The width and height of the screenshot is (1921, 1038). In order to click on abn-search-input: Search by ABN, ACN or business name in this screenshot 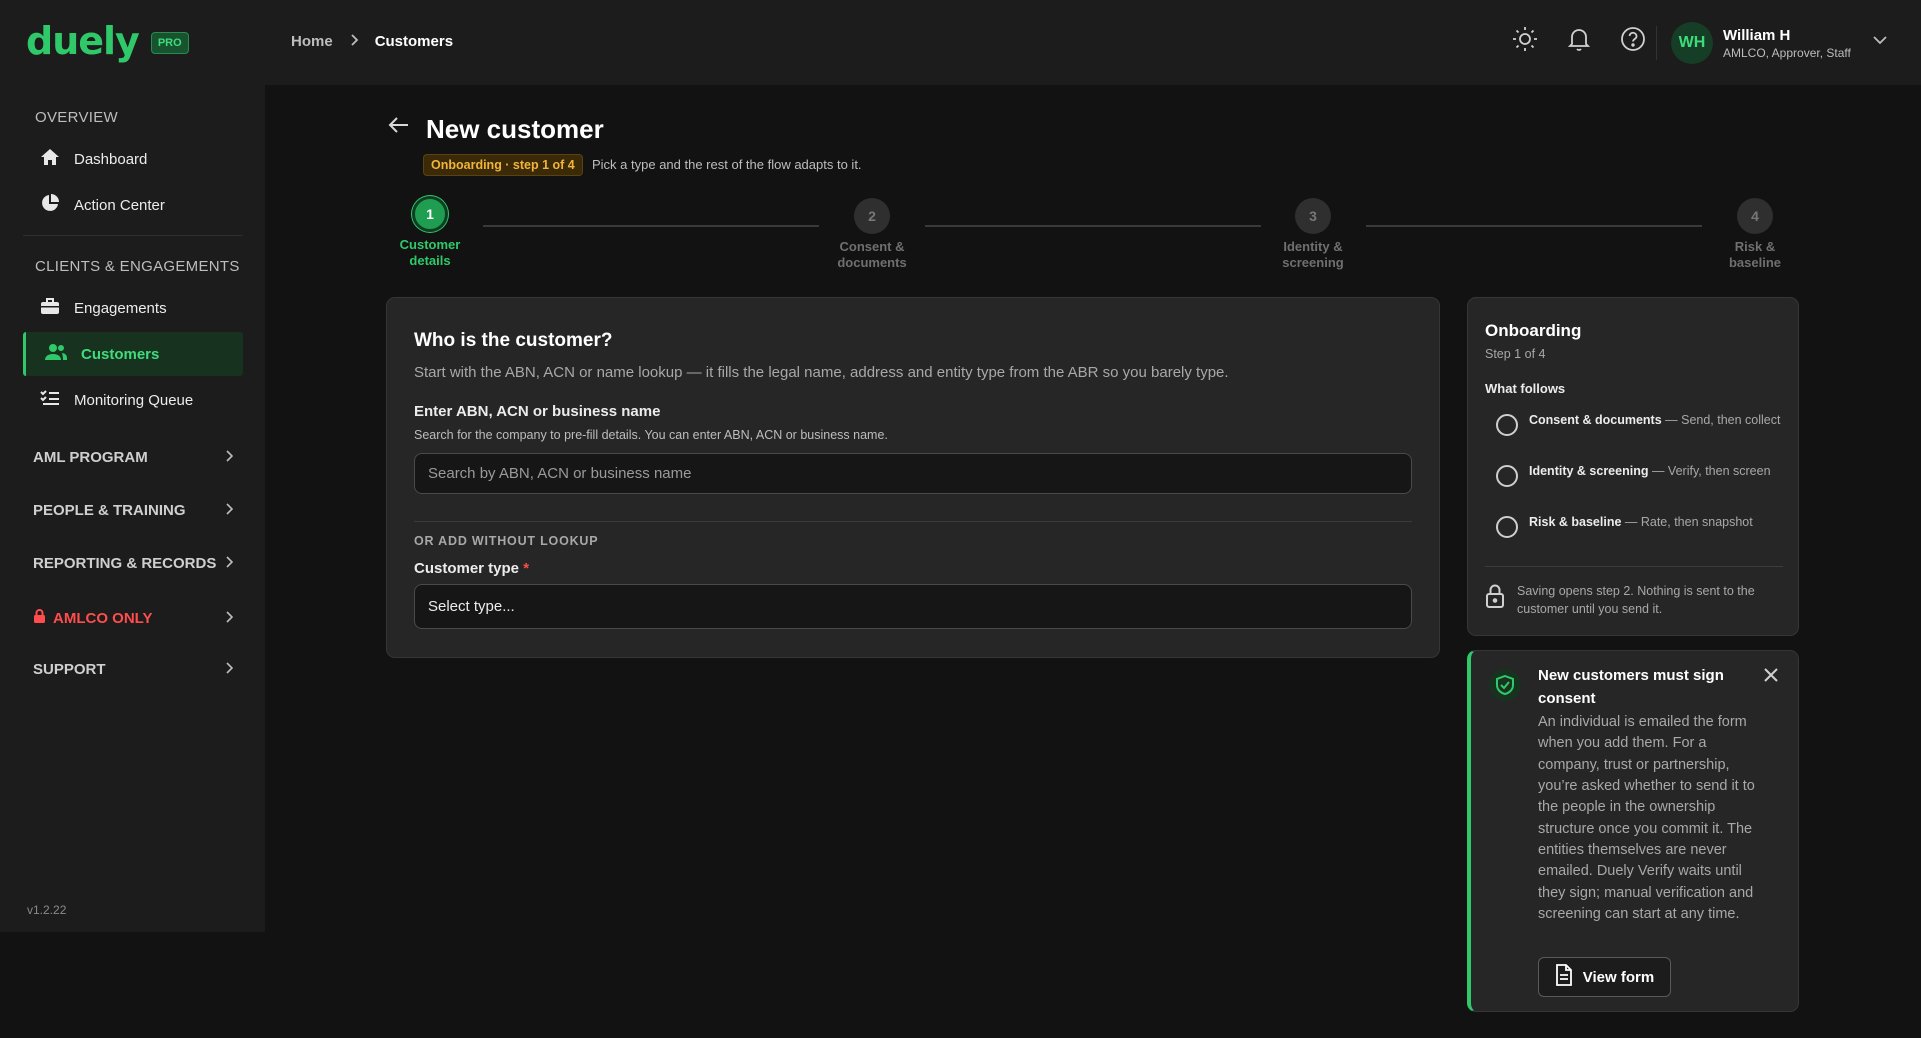, I will do `click(913, 473)`.